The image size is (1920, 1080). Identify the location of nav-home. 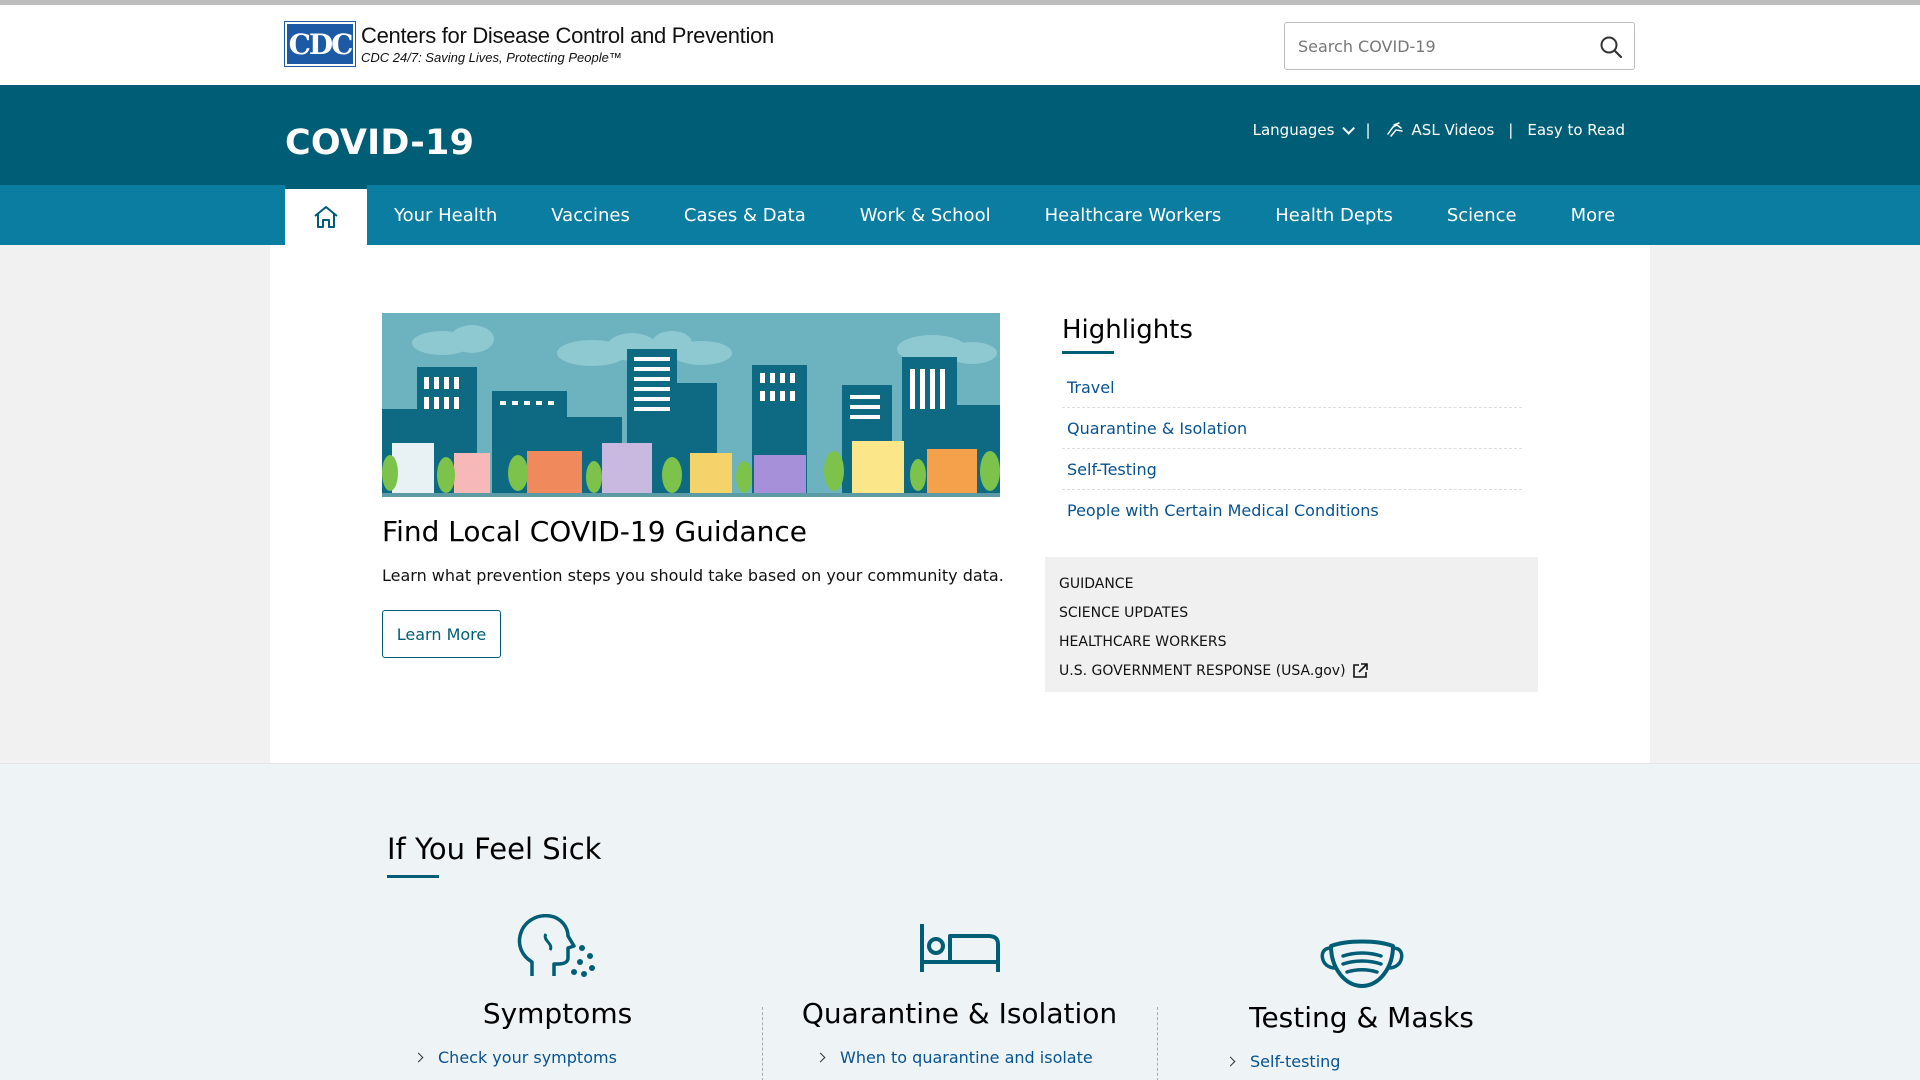
(326, 215).